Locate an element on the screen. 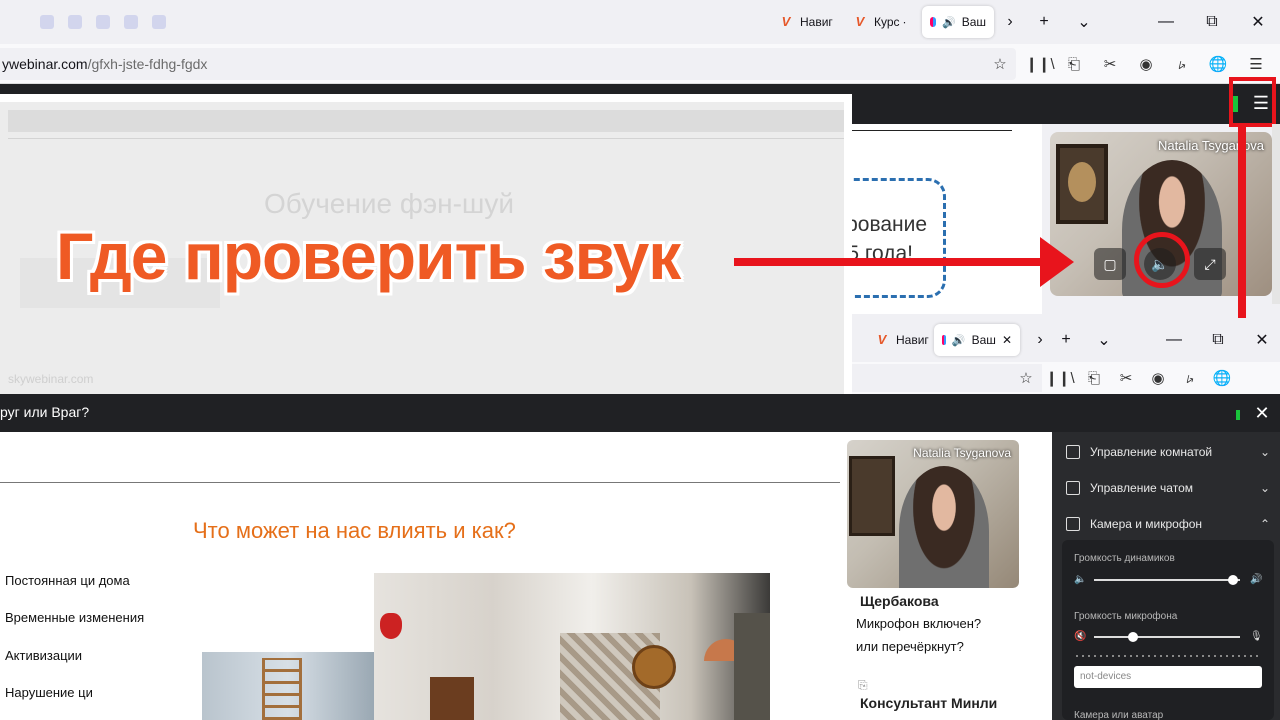 Image resolution: width=1280 pixels, height=720 pixels. mic-device-select: not-devices is located at coordinates (1168, 677).